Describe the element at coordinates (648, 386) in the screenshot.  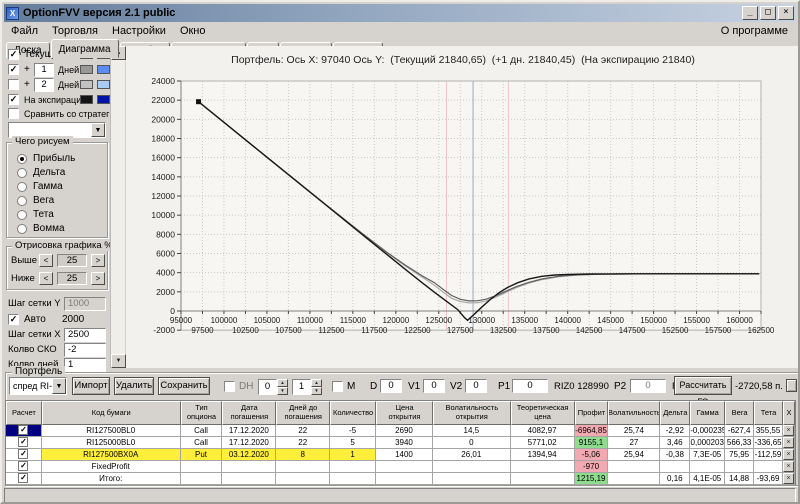
I see `p2-input: 0` at that location.